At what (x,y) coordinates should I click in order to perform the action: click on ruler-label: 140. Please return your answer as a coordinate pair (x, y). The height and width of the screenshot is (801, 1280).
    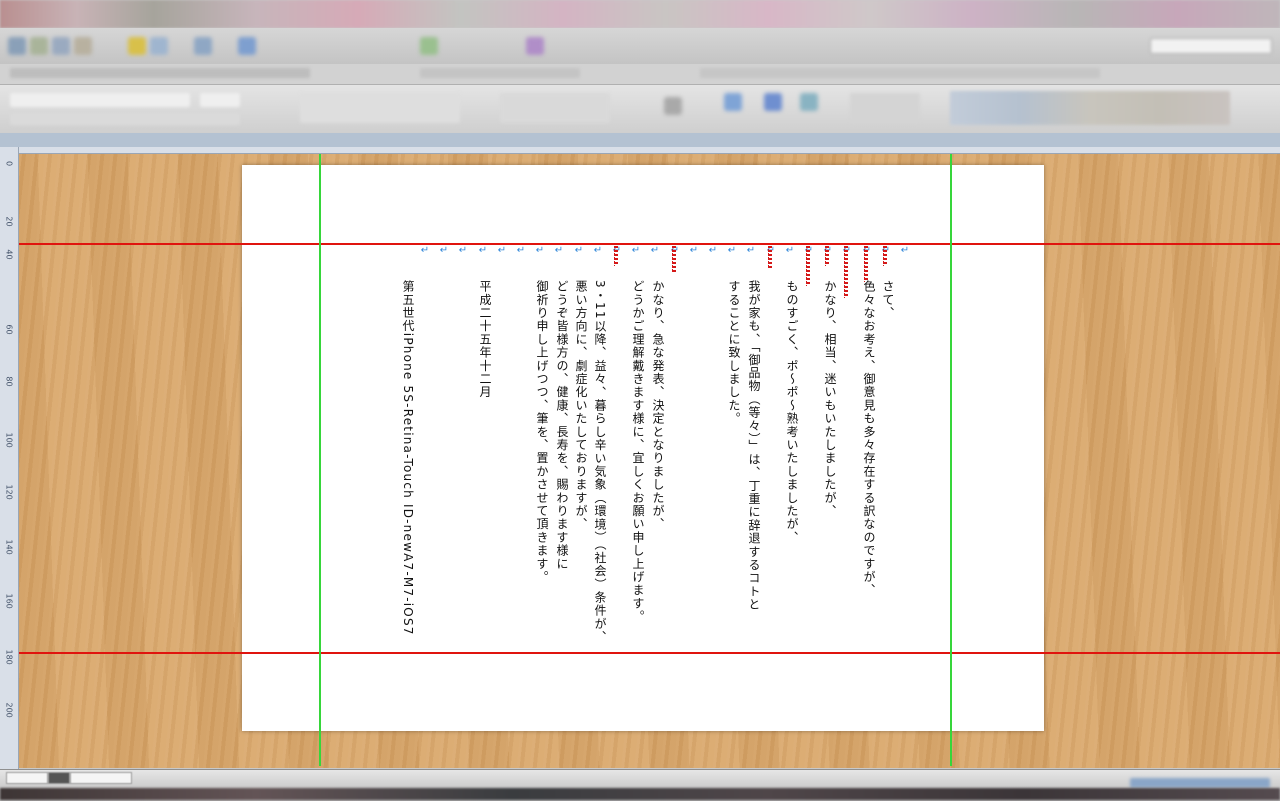
    Looking at the image, I should click on (9, 547).